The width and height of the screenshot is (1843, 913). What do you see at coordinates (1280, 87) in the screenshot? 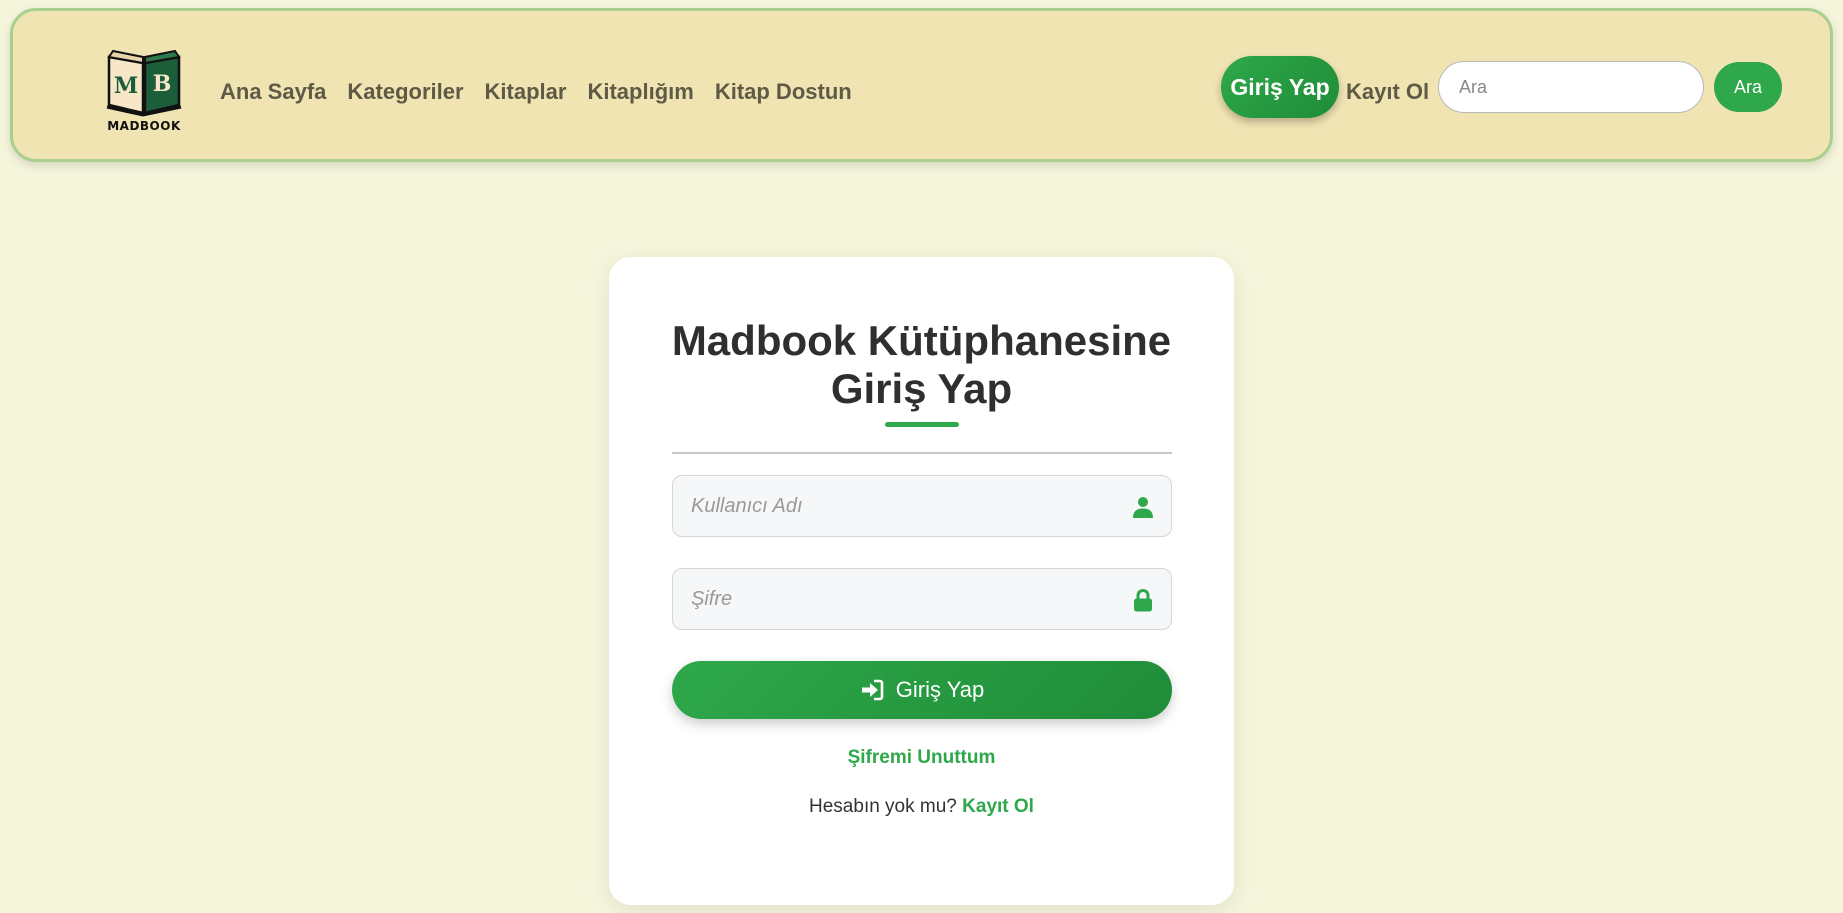
I see `header-login-button: Giriş Yap` at bounding box center [1280, 87].